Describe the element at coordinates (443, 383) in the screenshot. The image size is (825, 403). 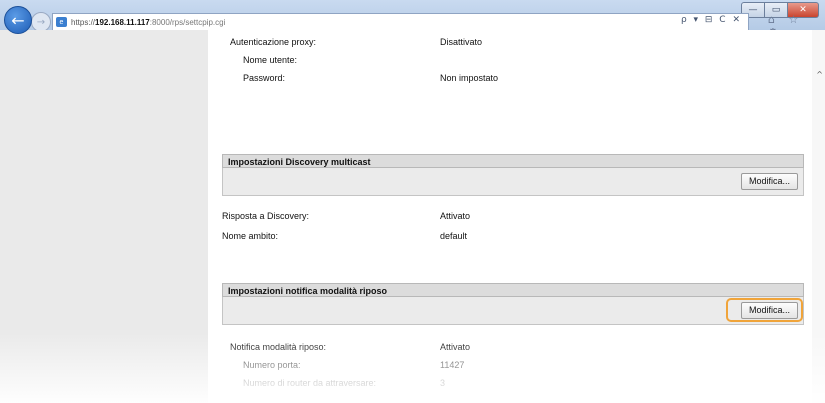
I see `sleep-routers-value: 3` at that location.